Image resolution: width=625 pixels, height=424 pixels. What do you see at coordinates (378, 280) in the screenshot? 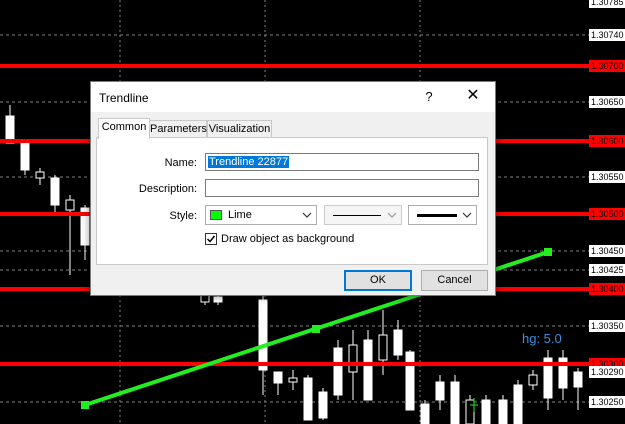
I see `ok-button: OK` at bounding box center [378, 280].